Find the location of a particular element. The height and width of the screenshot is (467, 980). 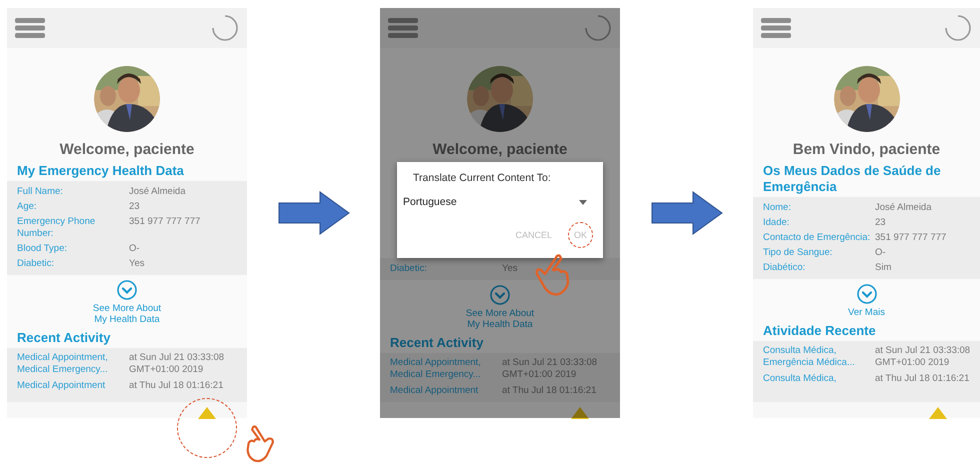

field-label: Idade: is located at coordinates (776, 222).